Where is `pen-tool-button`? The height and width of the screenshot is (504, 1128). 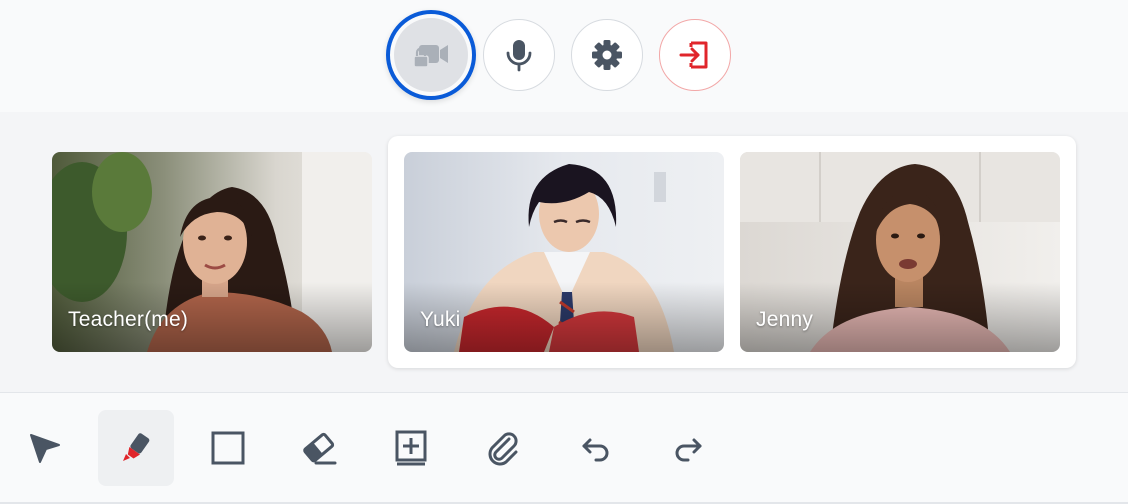 pen-tool-button is located at coordinates (136, 448).